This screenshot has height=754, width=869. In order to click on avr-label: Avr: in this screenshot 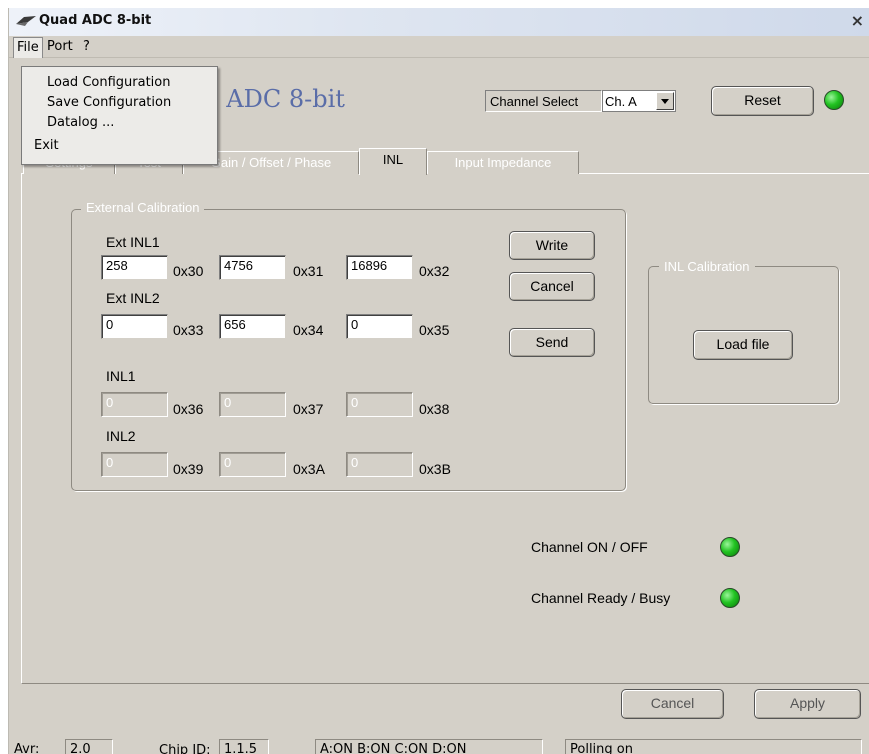, I will do `click(27, 748)`.